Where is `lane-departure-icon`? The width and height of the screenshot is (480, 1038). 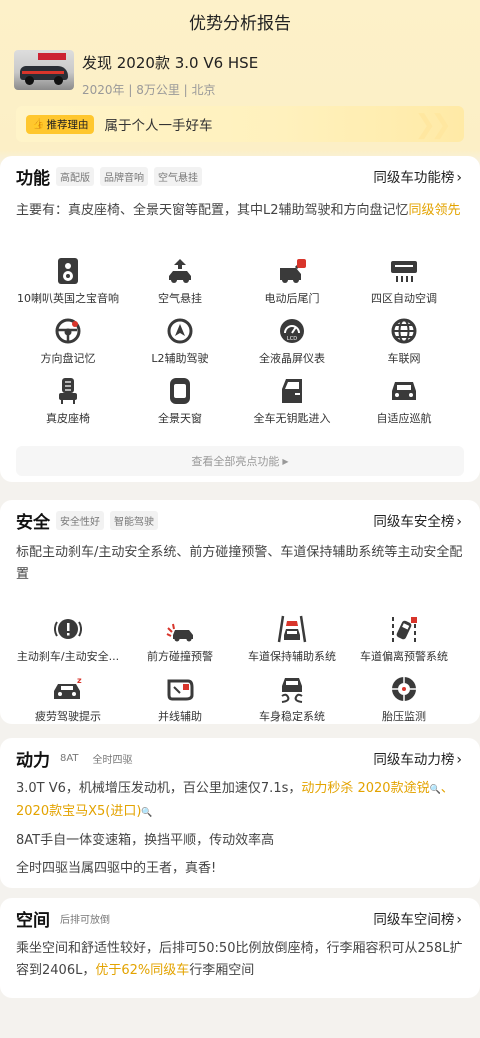
lane-departure-icon is located at coordinates (404, 629).